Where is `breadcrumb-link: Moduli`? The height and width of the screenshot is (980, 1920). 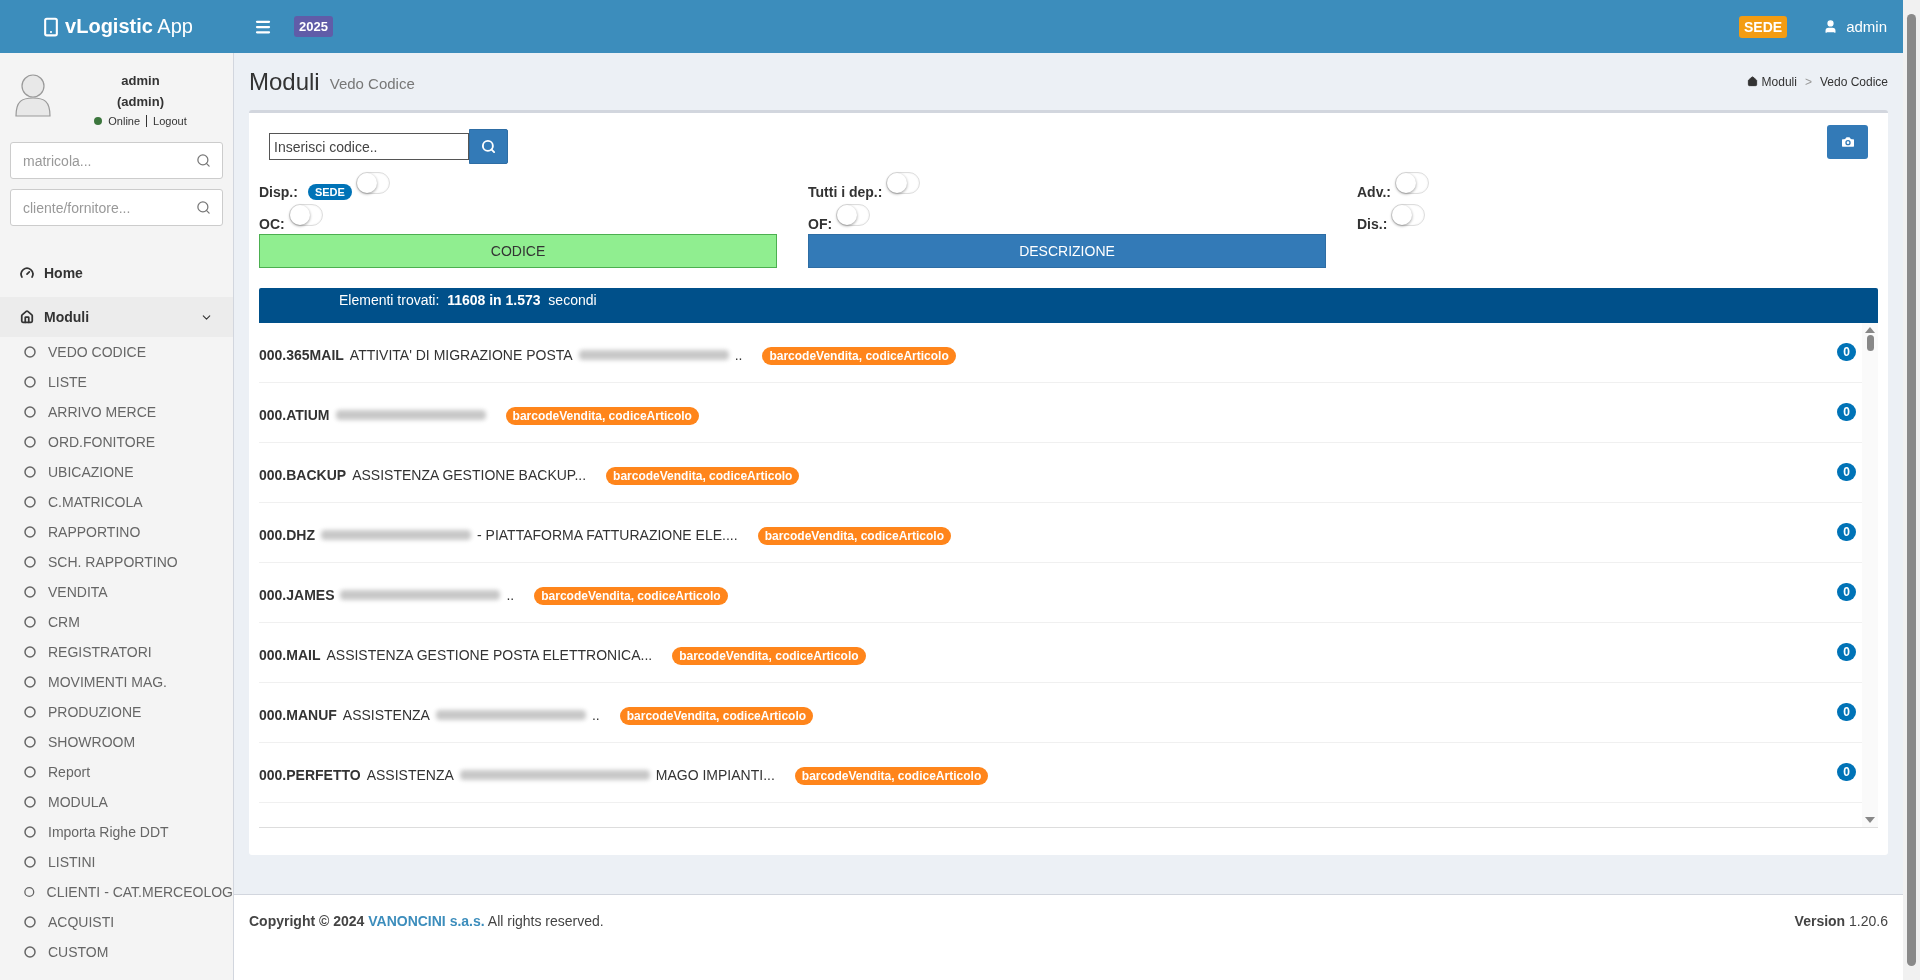 breadcrumb-link: Moduli is located at coordinates (1771, 81).